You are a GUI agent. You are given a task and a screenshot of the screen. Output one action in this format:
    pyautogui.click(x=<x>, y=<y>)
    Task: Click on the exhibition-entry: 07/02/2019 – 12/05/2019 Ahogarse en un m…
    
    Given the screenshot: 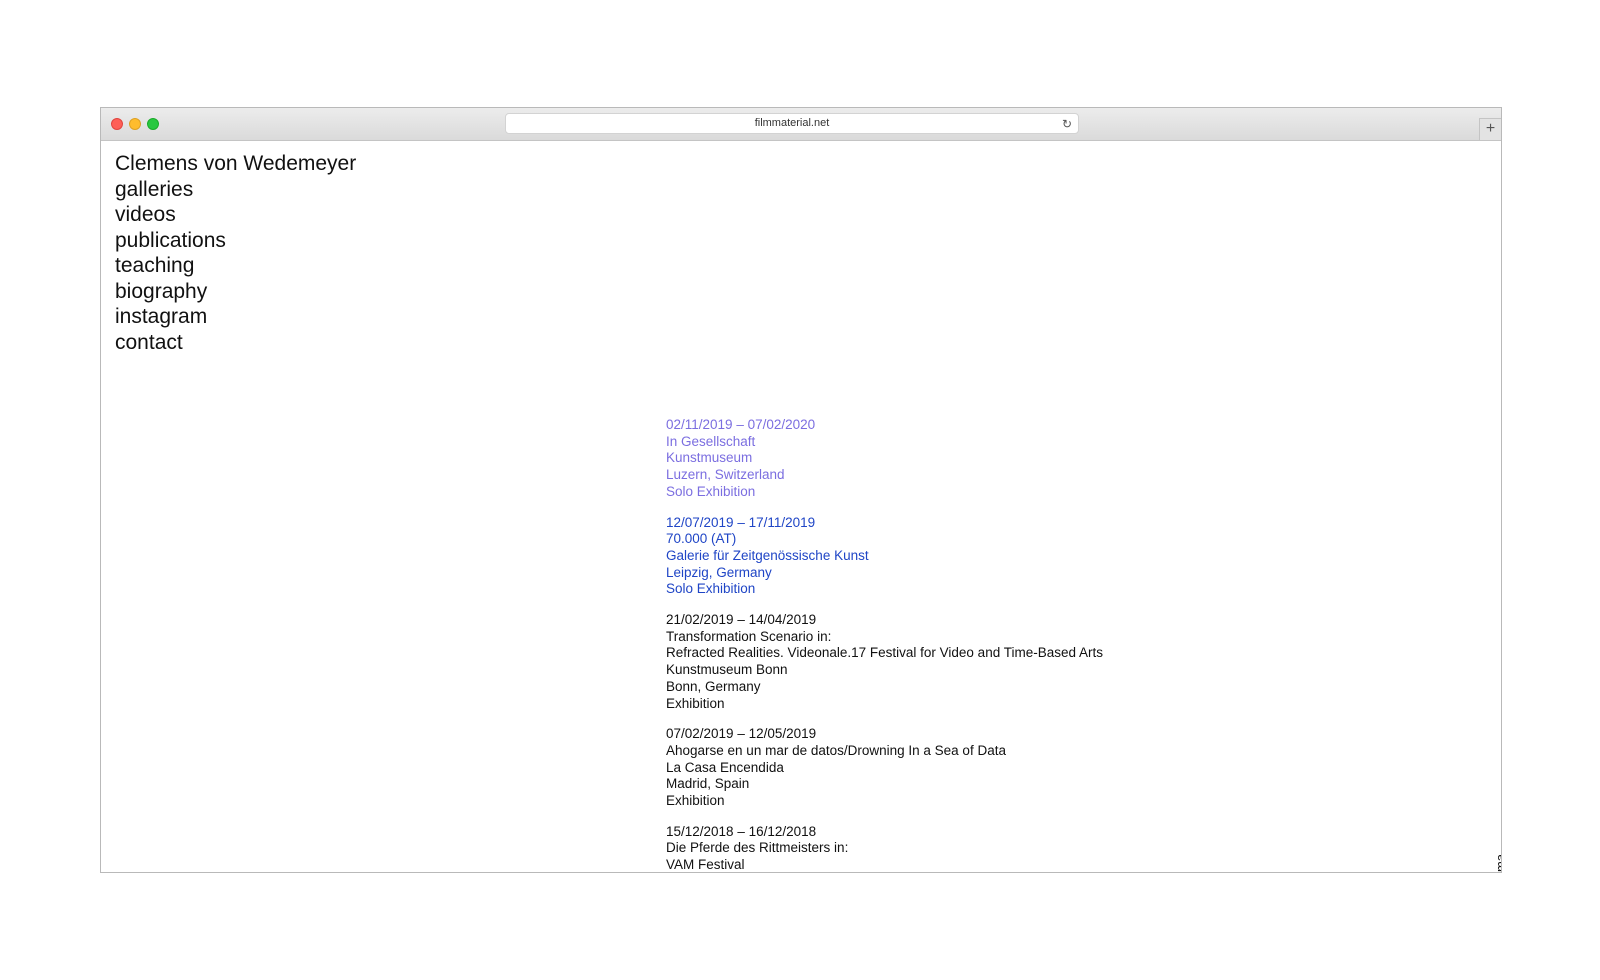 What is the action you would take?
    pyautogui.click(x=884, y=768)
    